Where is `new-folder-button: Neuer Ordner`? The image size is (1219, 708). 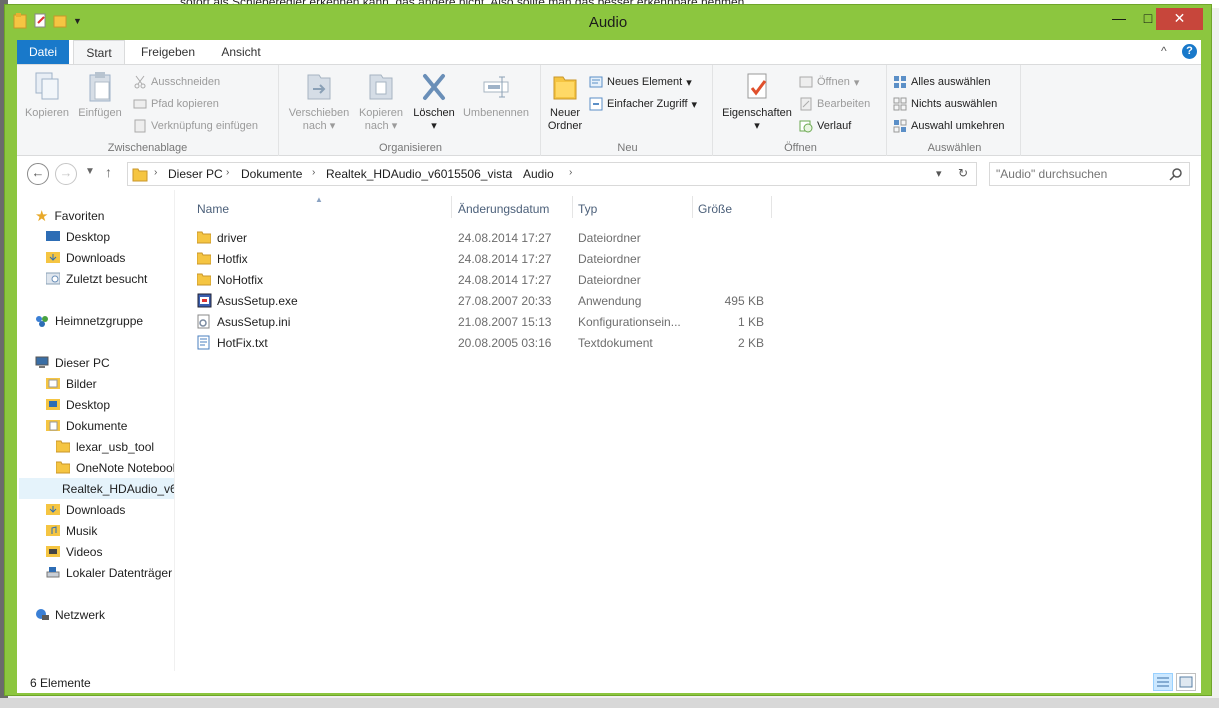 new-folder-button: Neuer Ordner is located at coordinates (565, 102).